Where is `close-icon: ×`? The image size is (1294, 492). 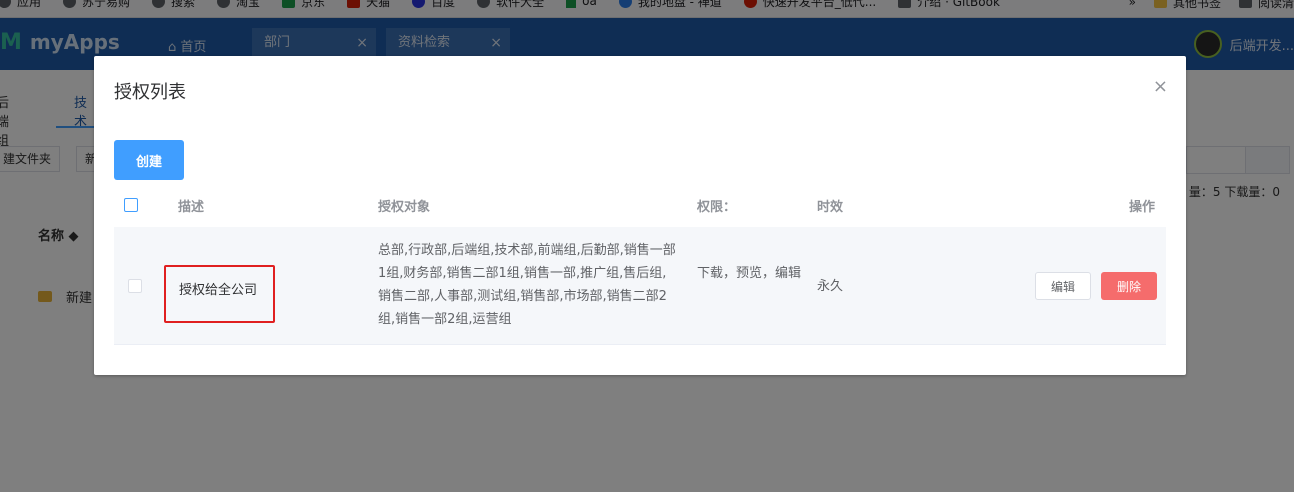
close-icon: × is located at coordinates (1160, 86).